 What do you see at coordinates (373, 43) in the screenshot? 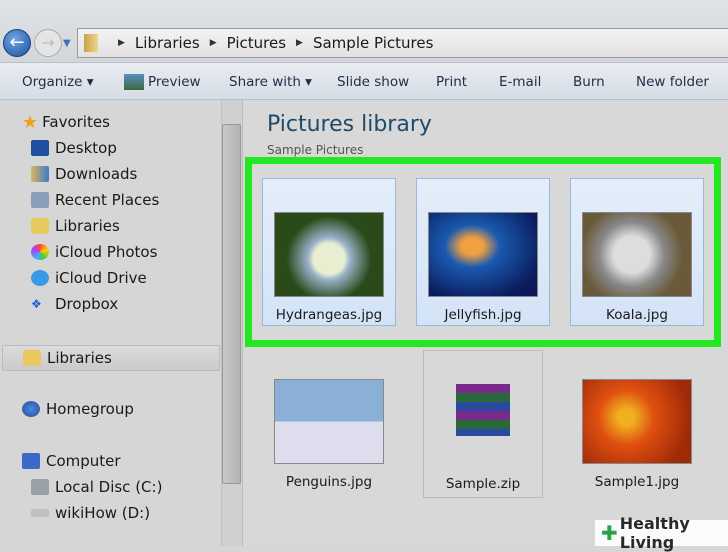
I see `breadcrumb-sample-pictures: Sample Pictures` at bounding box center [373, 43].